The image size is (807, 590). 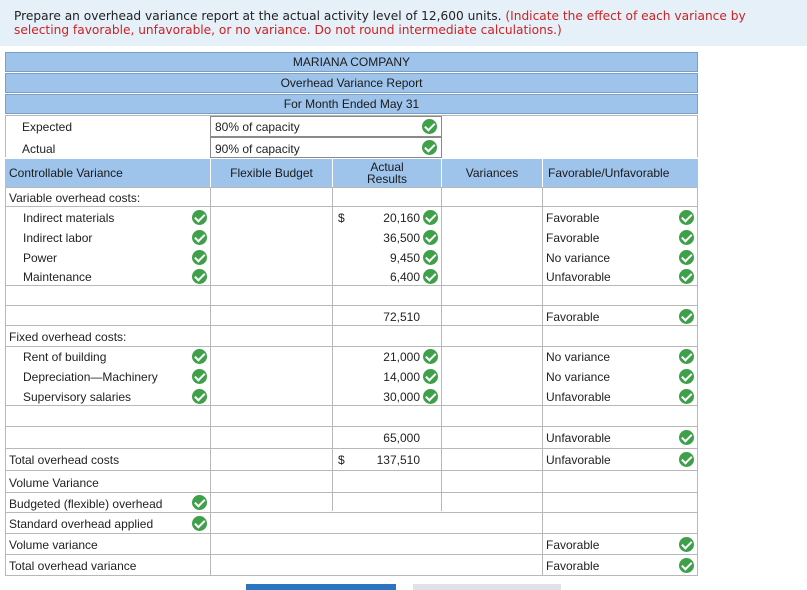 I want to click on standard-overhead-label: Standard overhead applied, so click(x=81, y=524).